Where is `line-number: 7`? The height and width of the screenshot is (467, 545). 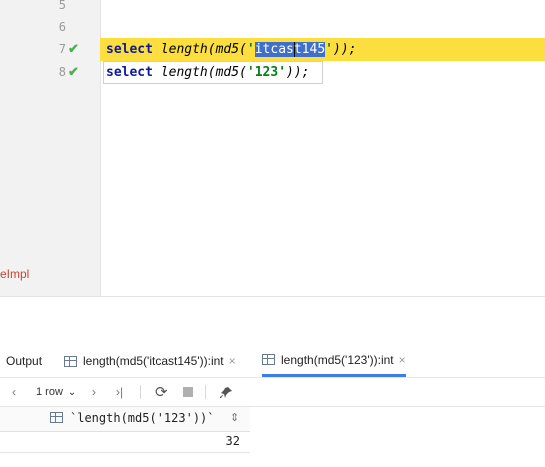
line-number: 7 is located at coordinates (62, 49).